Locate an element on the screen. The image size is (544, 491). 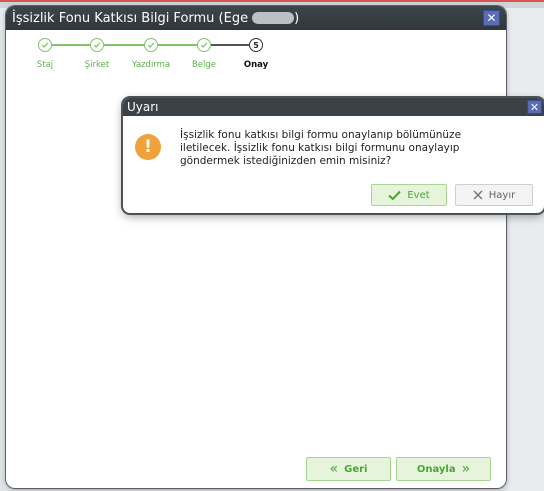
dialog-close-button: ✕ is located at coordinates (534, 107).